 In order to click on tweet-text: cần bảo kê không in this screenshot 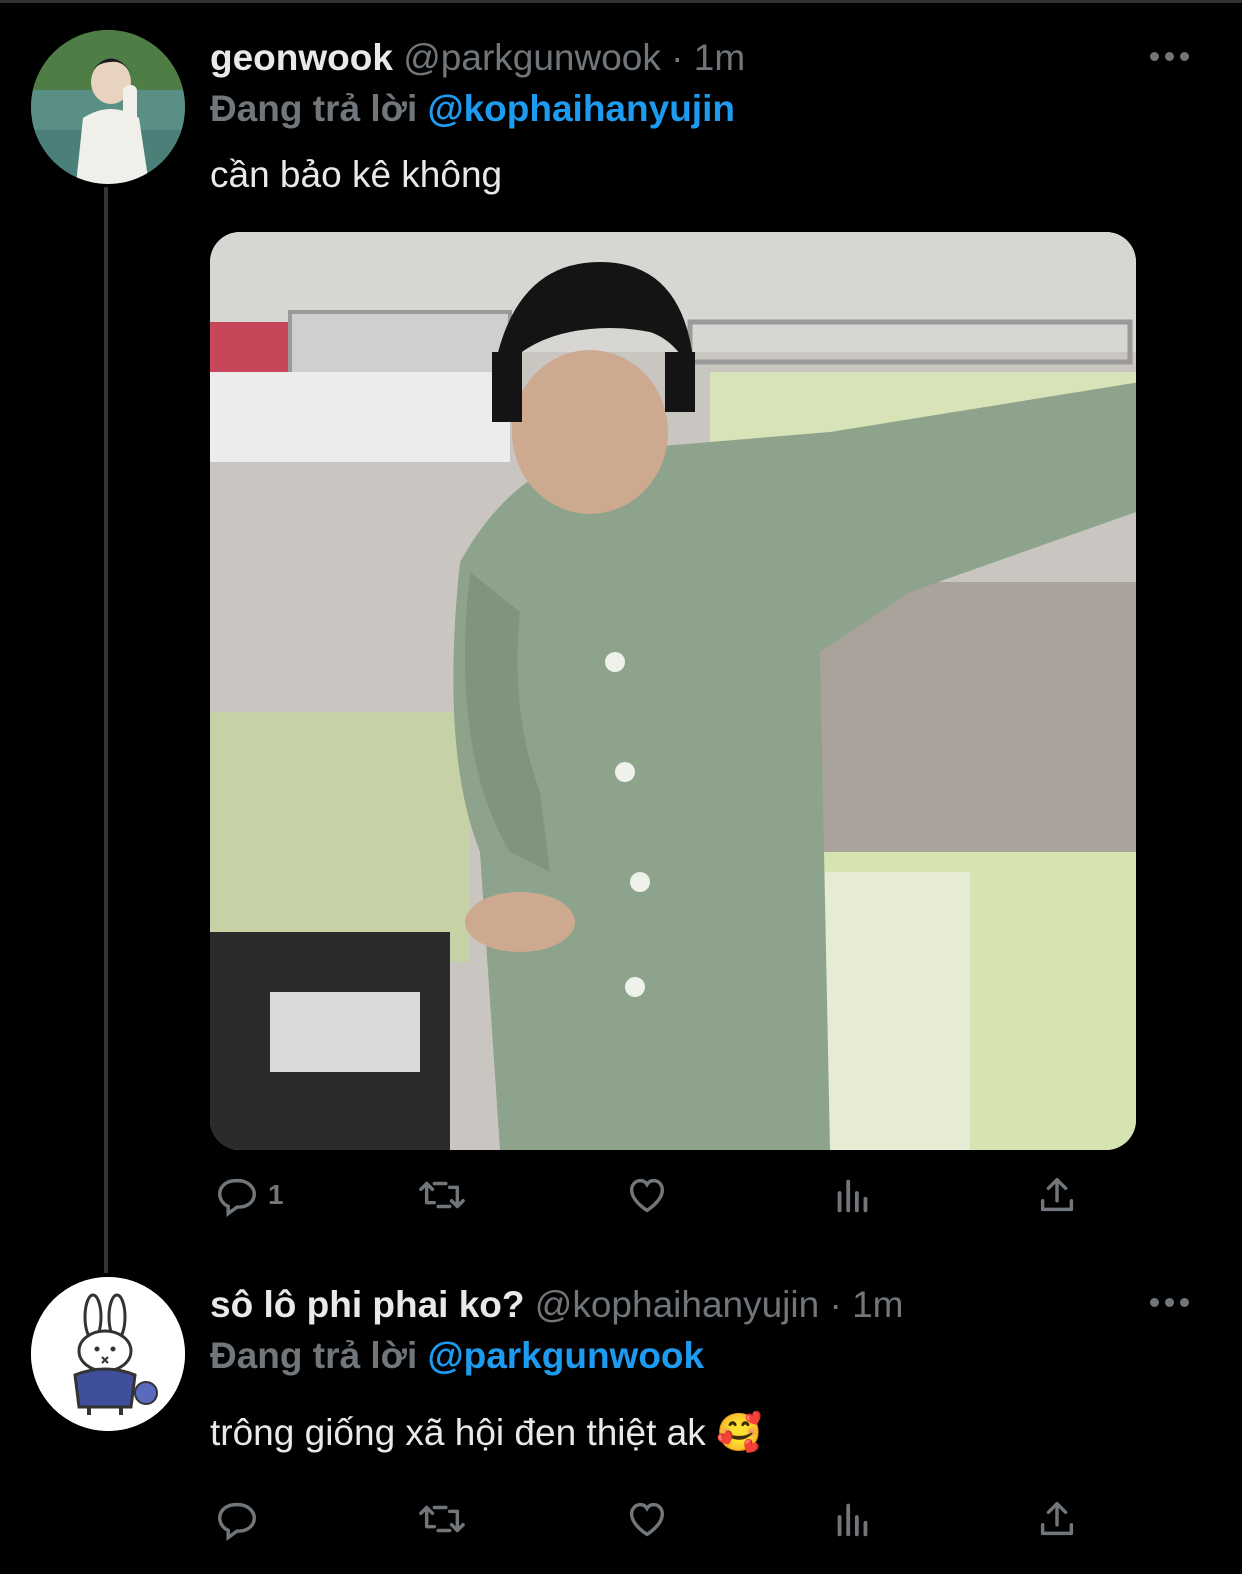, I will do `click(356, 174)`.